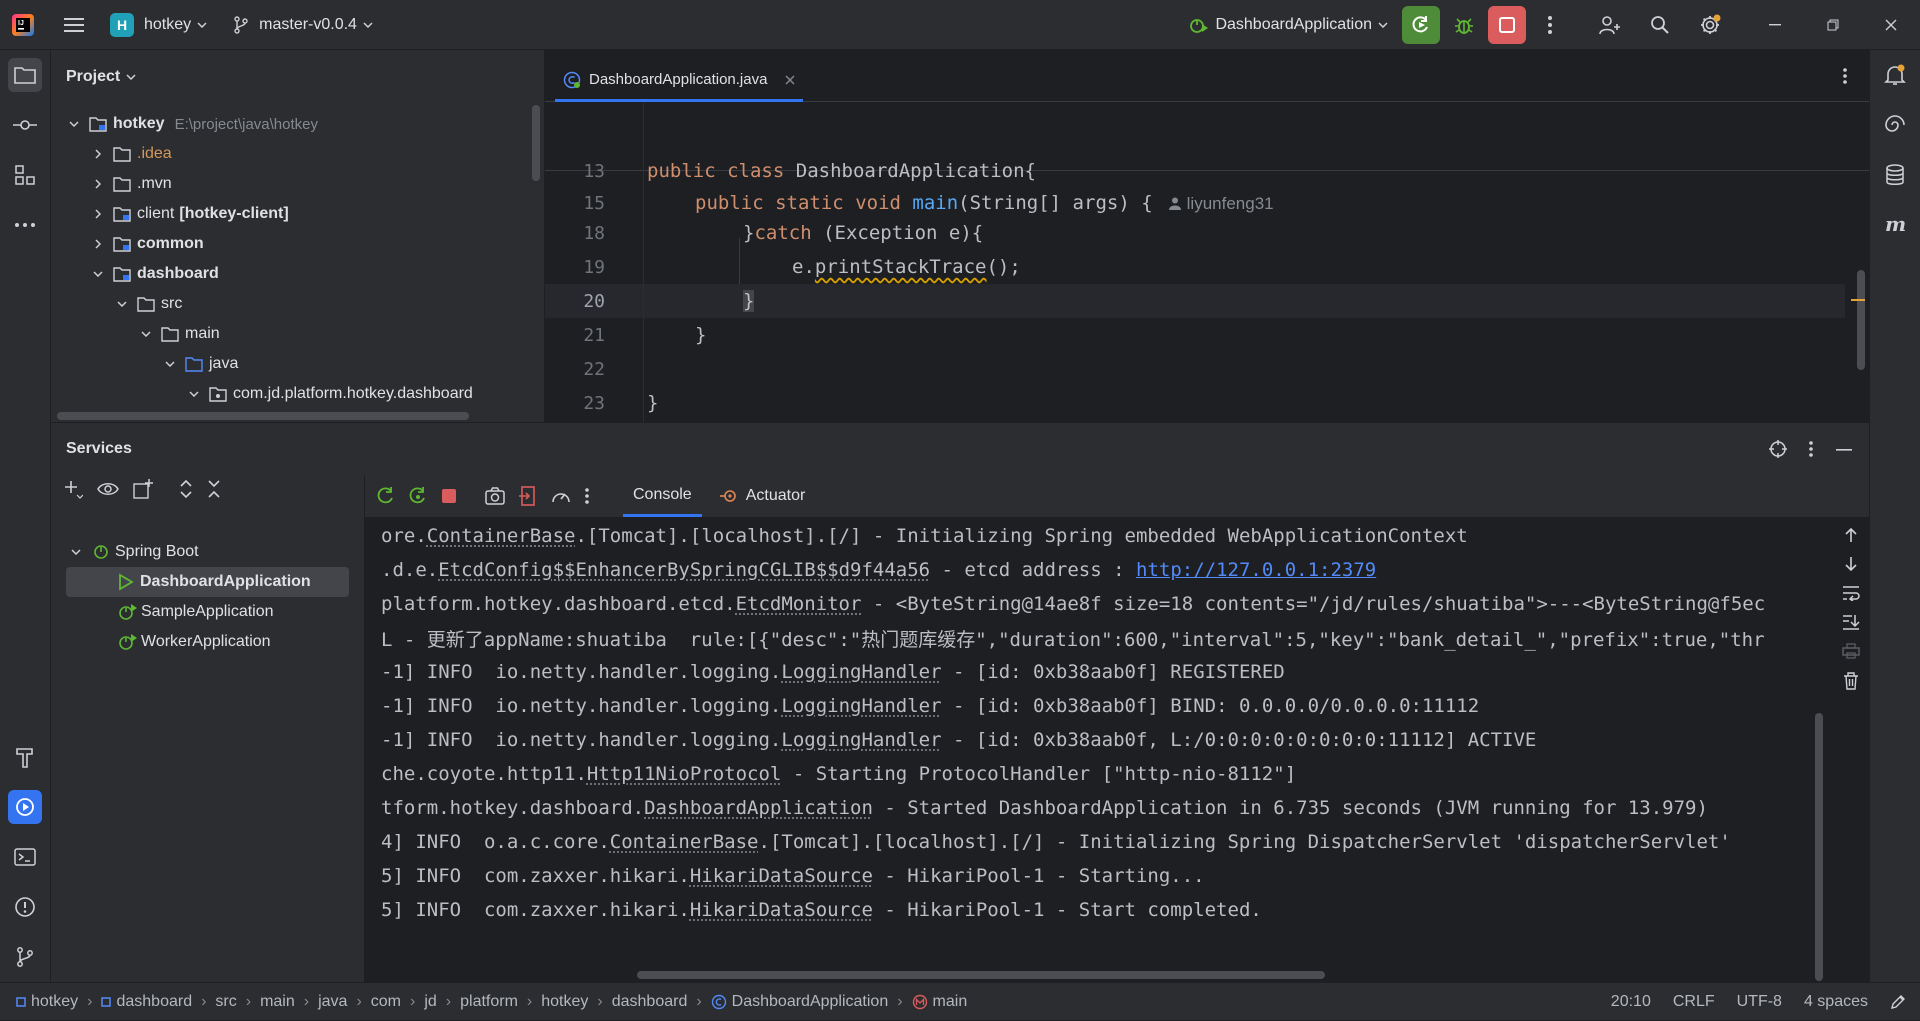  Describe the element at coordinates (147, 304) in the screenshot. I see `tree-item-src: src` at that location.